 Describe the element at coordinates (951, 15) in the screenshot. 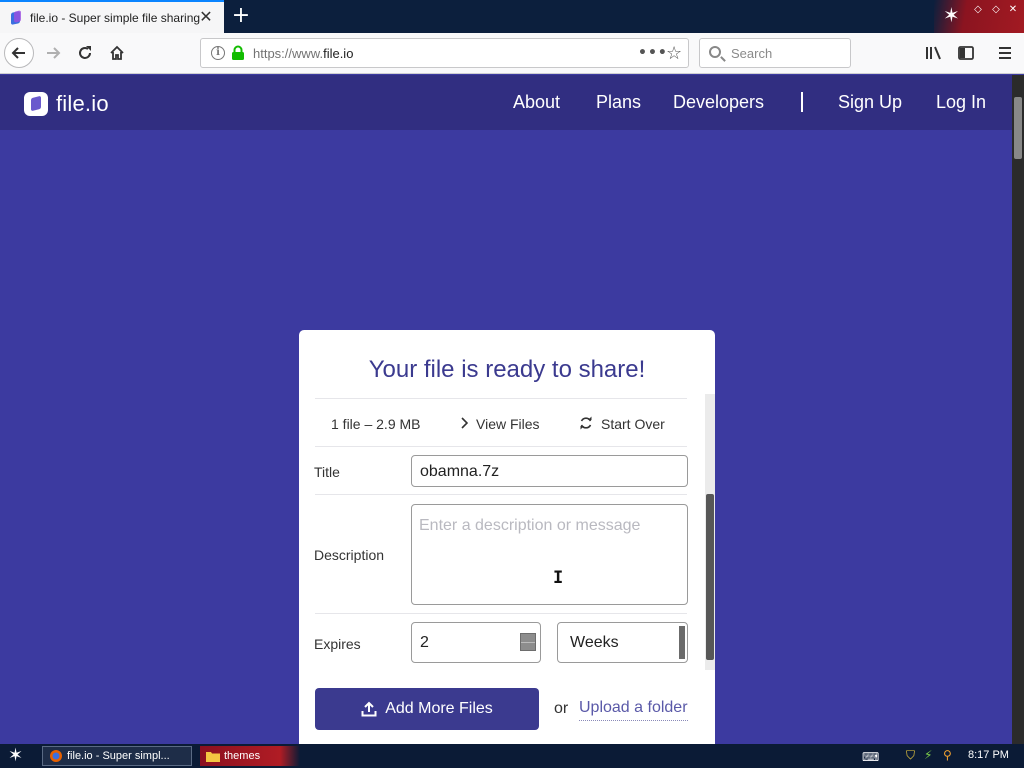

I see `window-menu-star-icon: ✶` at that location.